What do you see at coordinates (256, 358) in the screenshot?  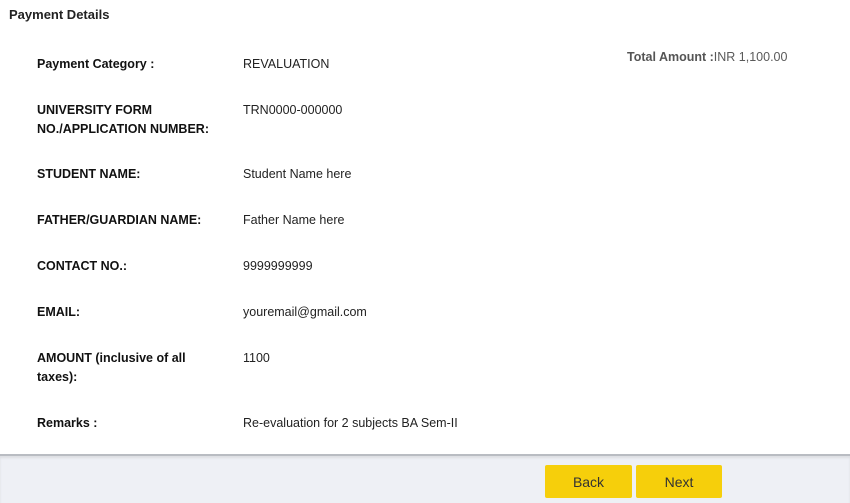 I see `amount-value: 1100` at bounding box center [256, 358].